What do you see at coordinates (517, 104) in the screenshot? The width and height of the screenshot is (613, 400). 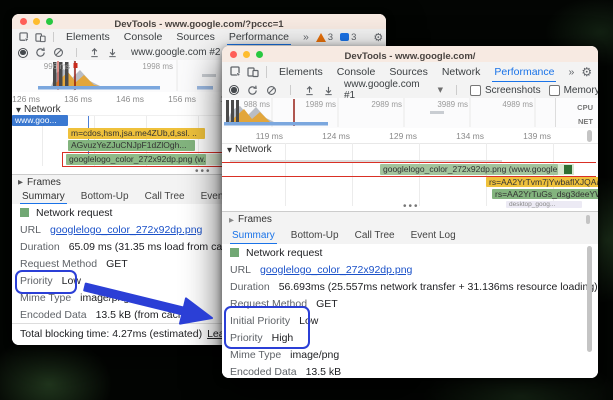 I see `overview-tick: 4989 ms` at bounding box center [517, 104].